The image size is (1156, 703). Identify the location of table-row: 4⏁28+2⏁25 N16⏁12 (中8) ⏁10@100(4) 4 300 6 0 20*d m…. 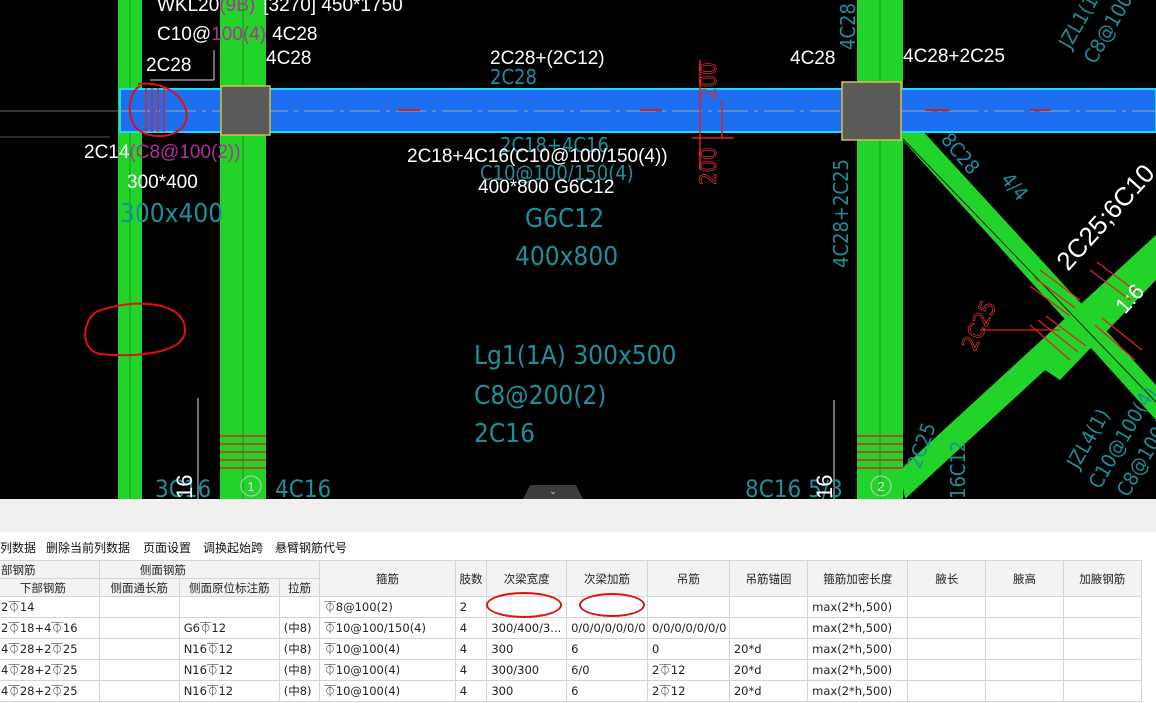
(571, 649).